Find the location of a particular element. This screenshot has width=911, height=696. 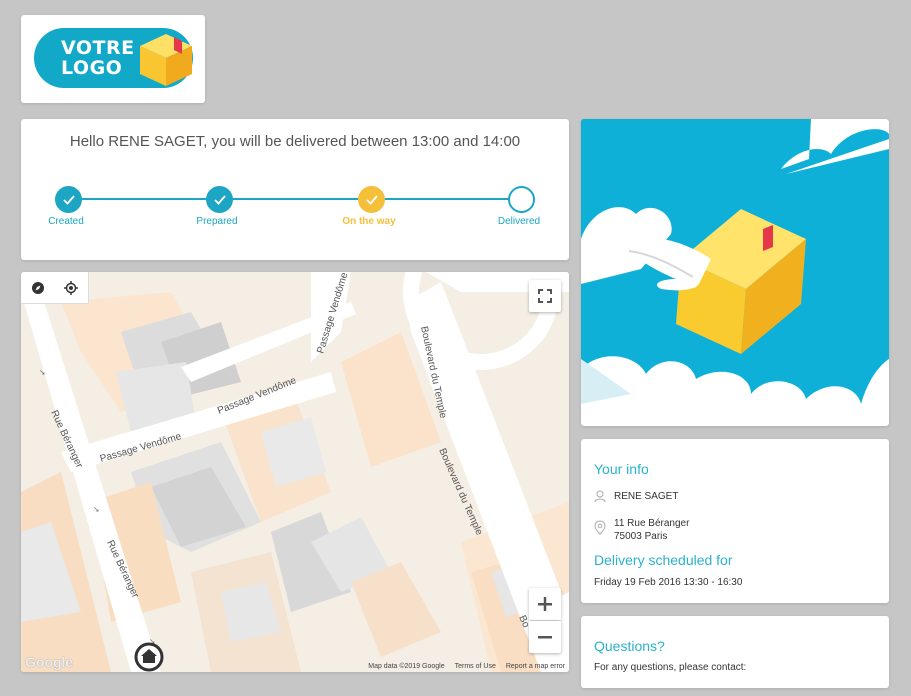

step-created-check-icon is located at coordinates (68, 199).